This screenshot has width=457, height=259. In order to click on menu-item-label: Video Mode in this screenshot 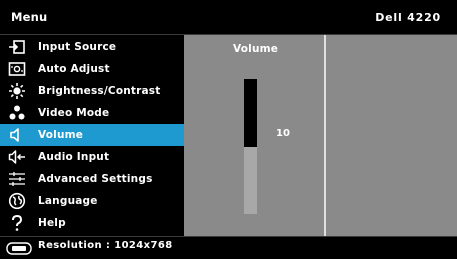, I will do `click(74, 113)`.